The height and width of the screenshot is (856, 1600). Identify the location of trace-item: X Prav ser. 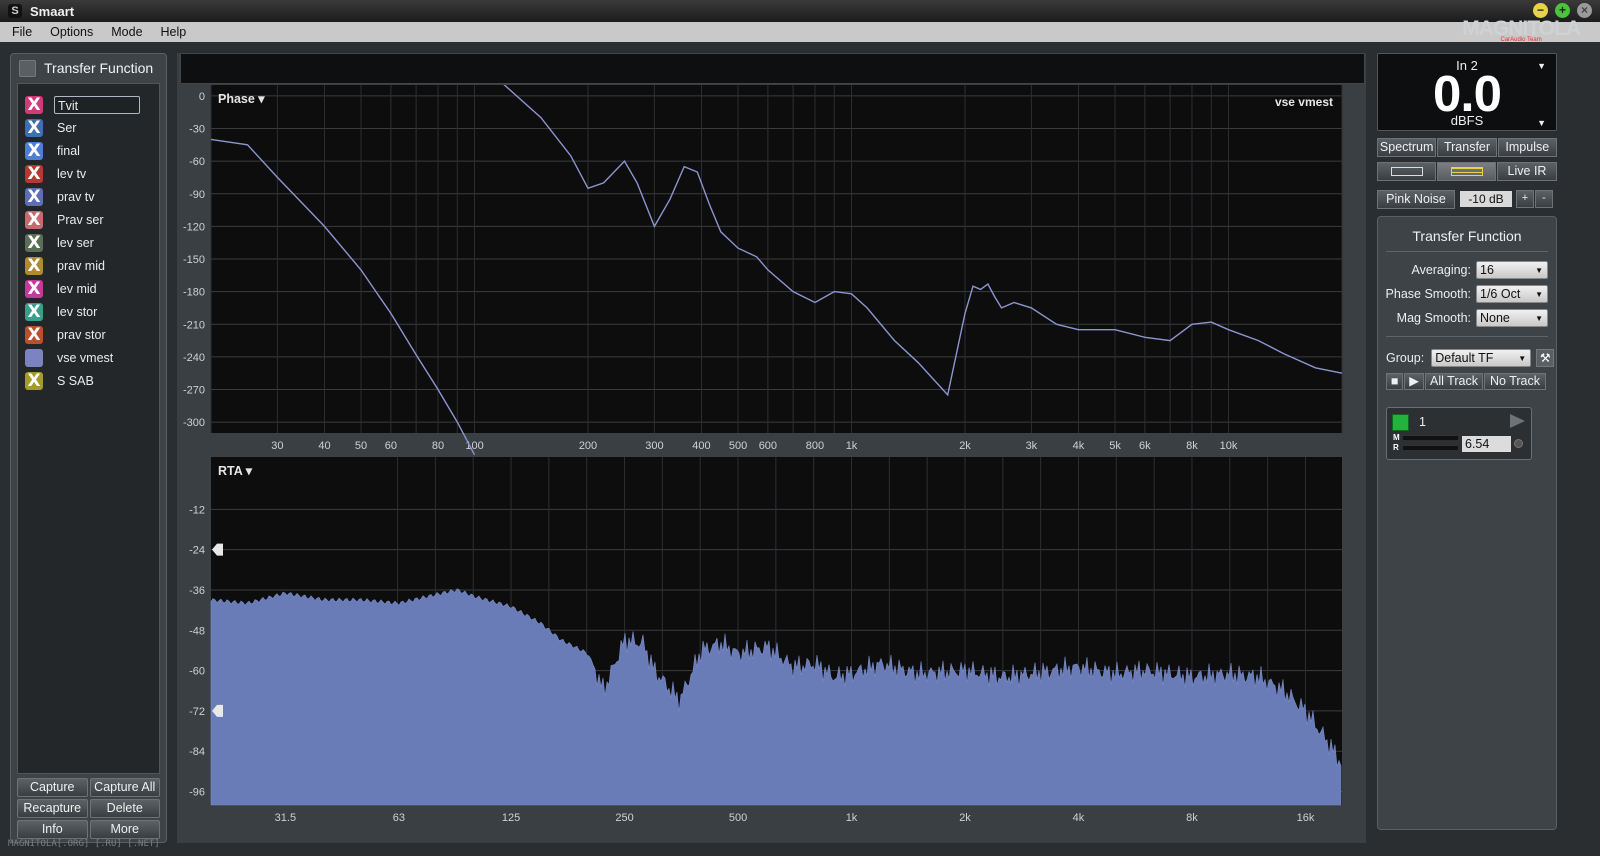
(88, 219).